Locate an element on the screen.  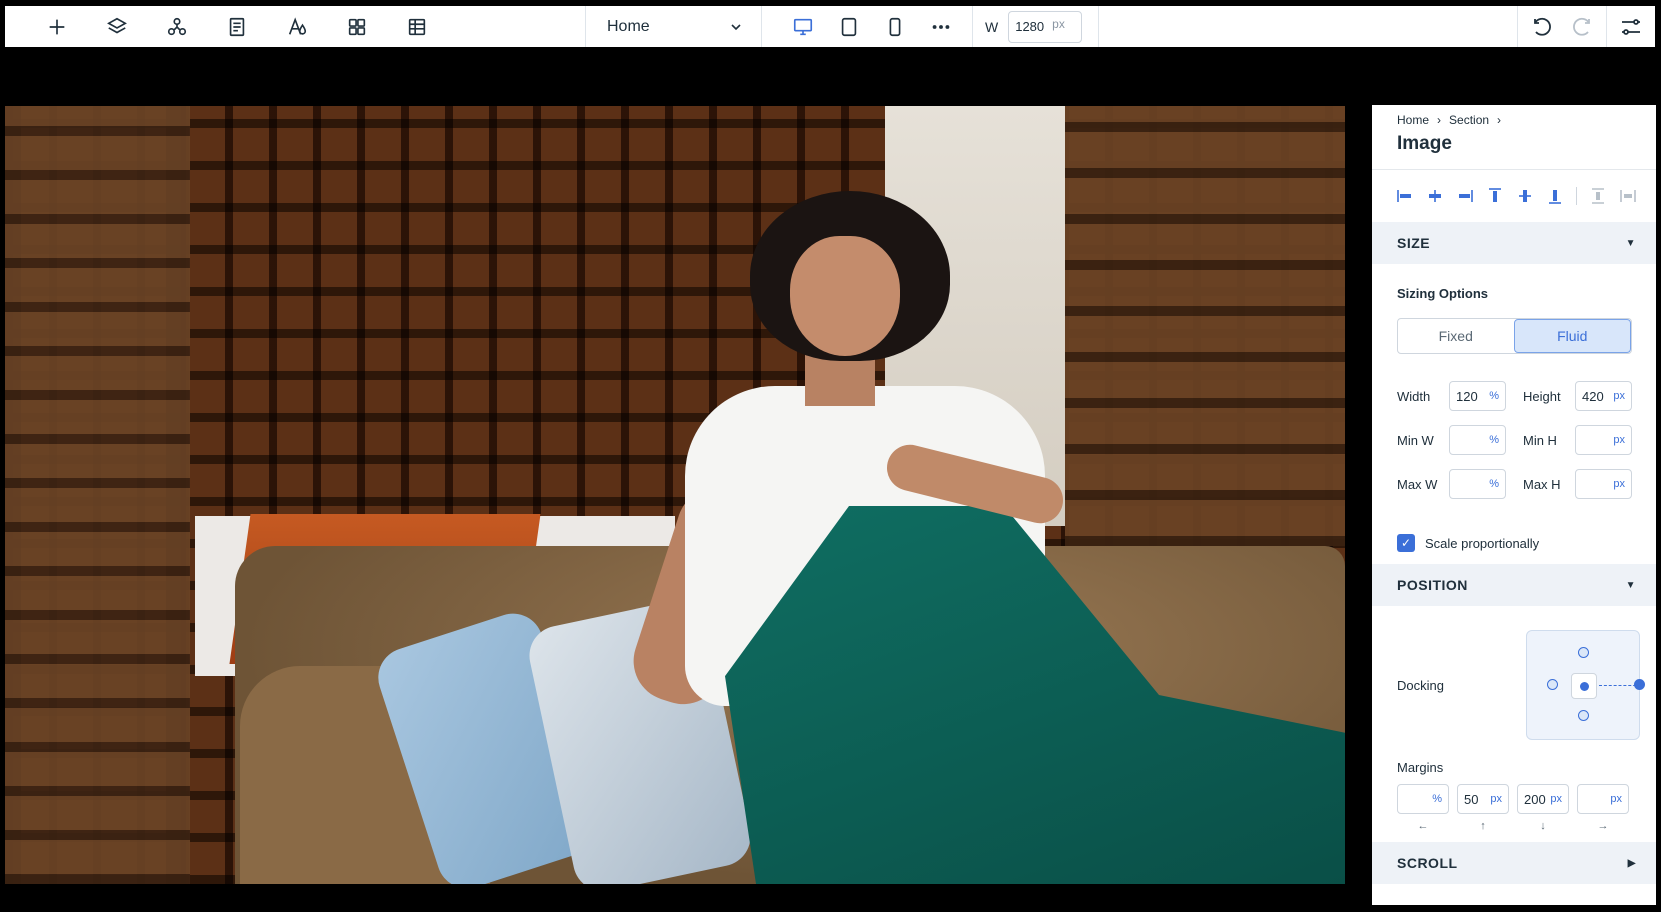
min-height-field: px is located at coordinates (1603, 440).